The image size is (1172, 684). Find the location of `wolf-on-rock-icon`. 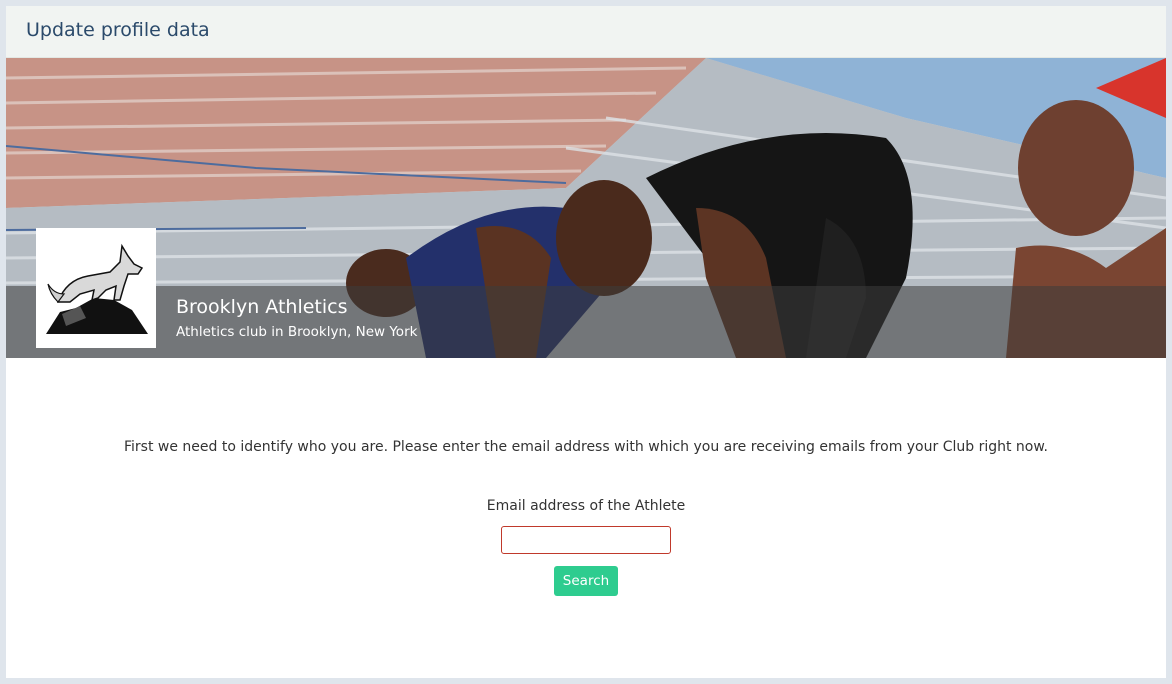

wolf-on-rock-icon is located at coordinates (97, 288).